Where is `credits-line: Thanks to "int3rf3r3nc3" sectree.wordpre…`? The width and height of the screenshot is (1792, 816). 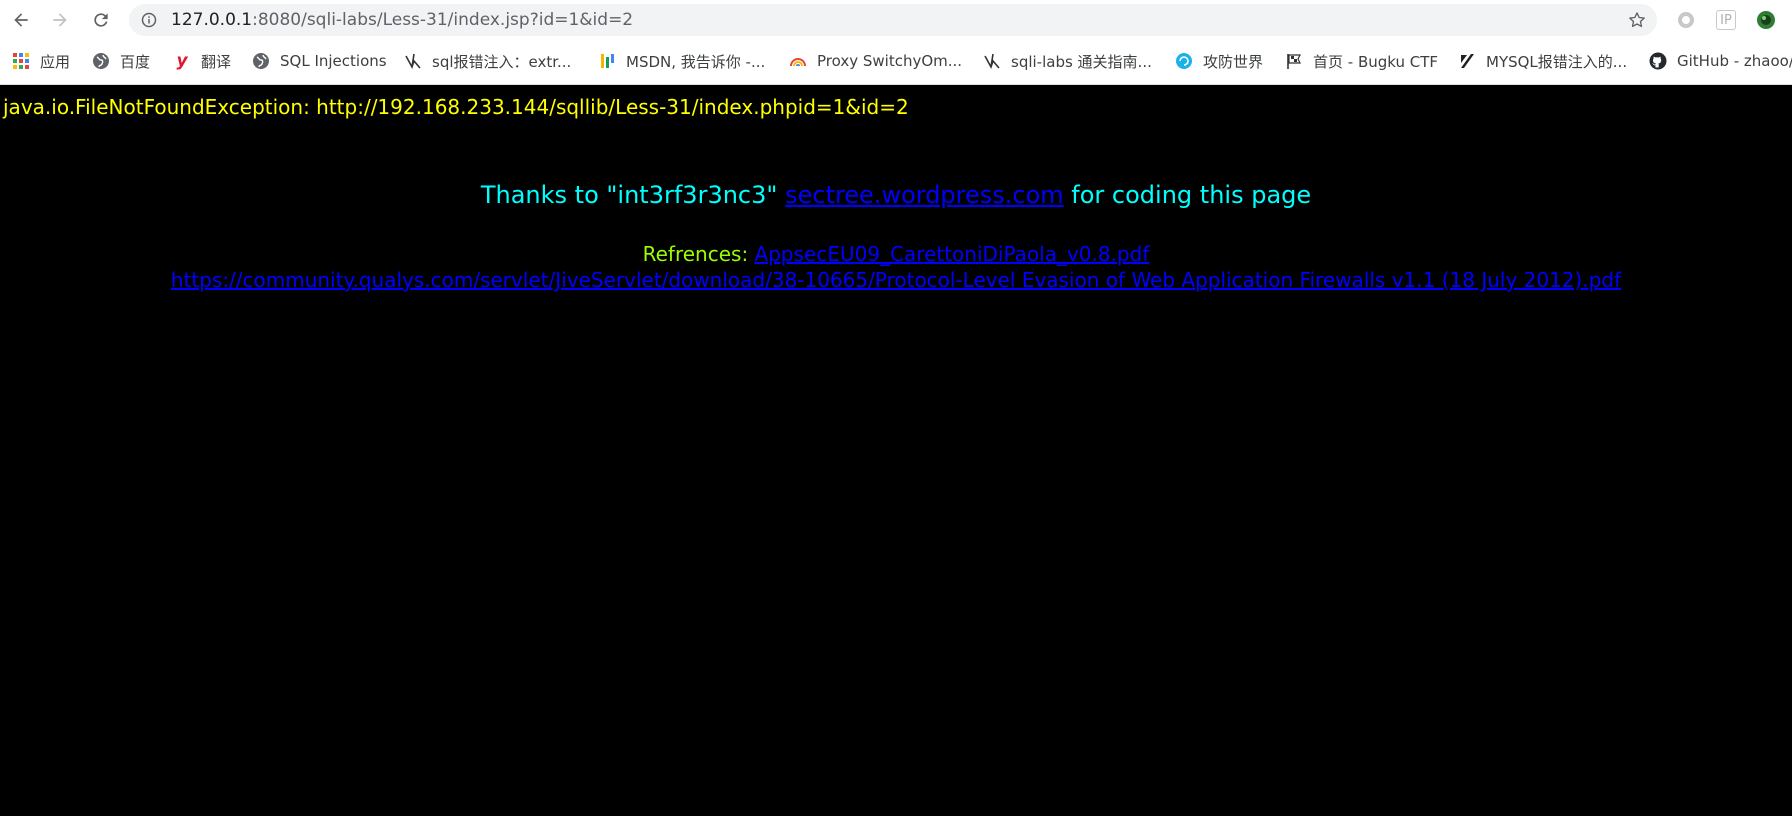
credits-line: Thanks to "int3rf3r3nc3" sectree.wordpre… is located at coordinates (896, 195).